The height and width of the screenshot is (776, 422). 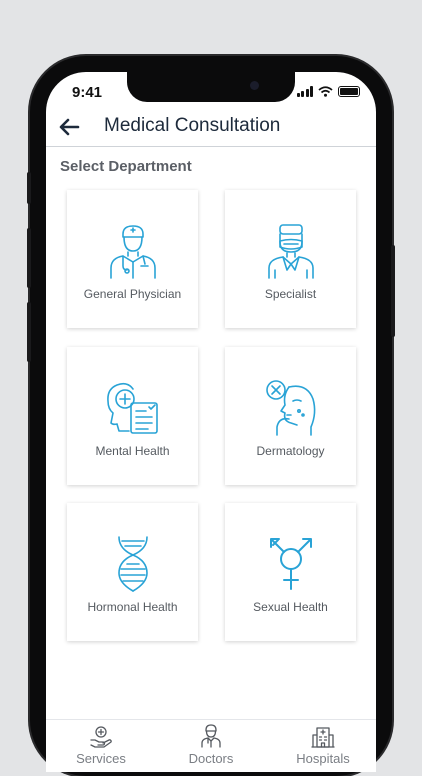 What do you see at coordinates (29, 188) in the screenshot?
I see `mute-switch` at bounding box center [29, 188].